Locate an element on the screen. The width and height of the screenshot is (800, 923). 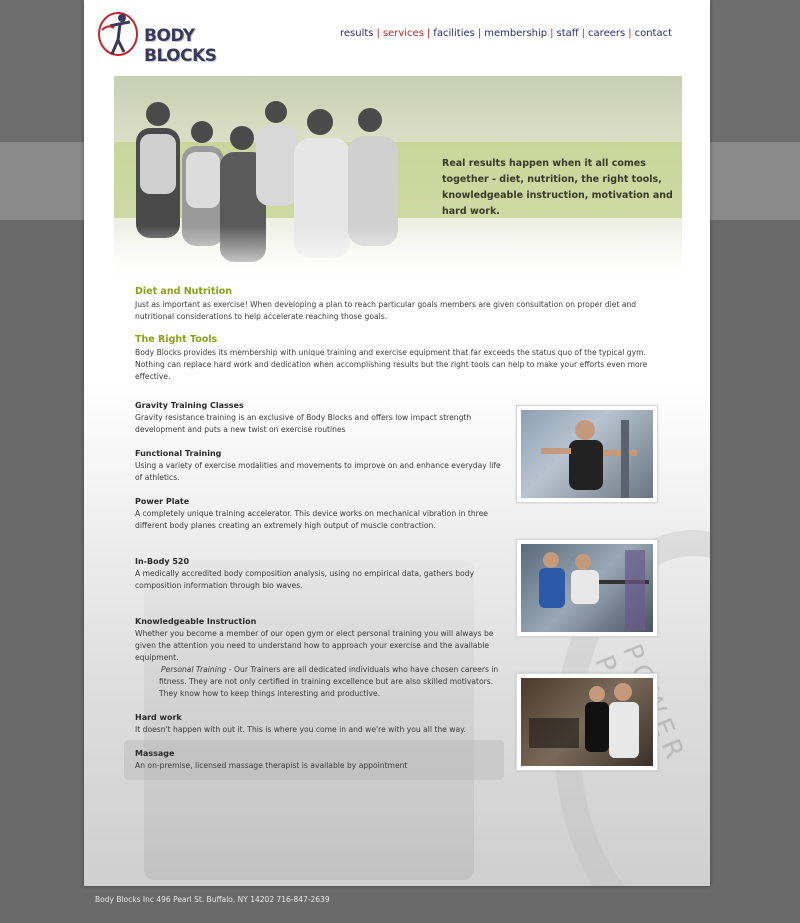
gravity-heading: Gravity Training Classes is located at coordinates (189, 405).